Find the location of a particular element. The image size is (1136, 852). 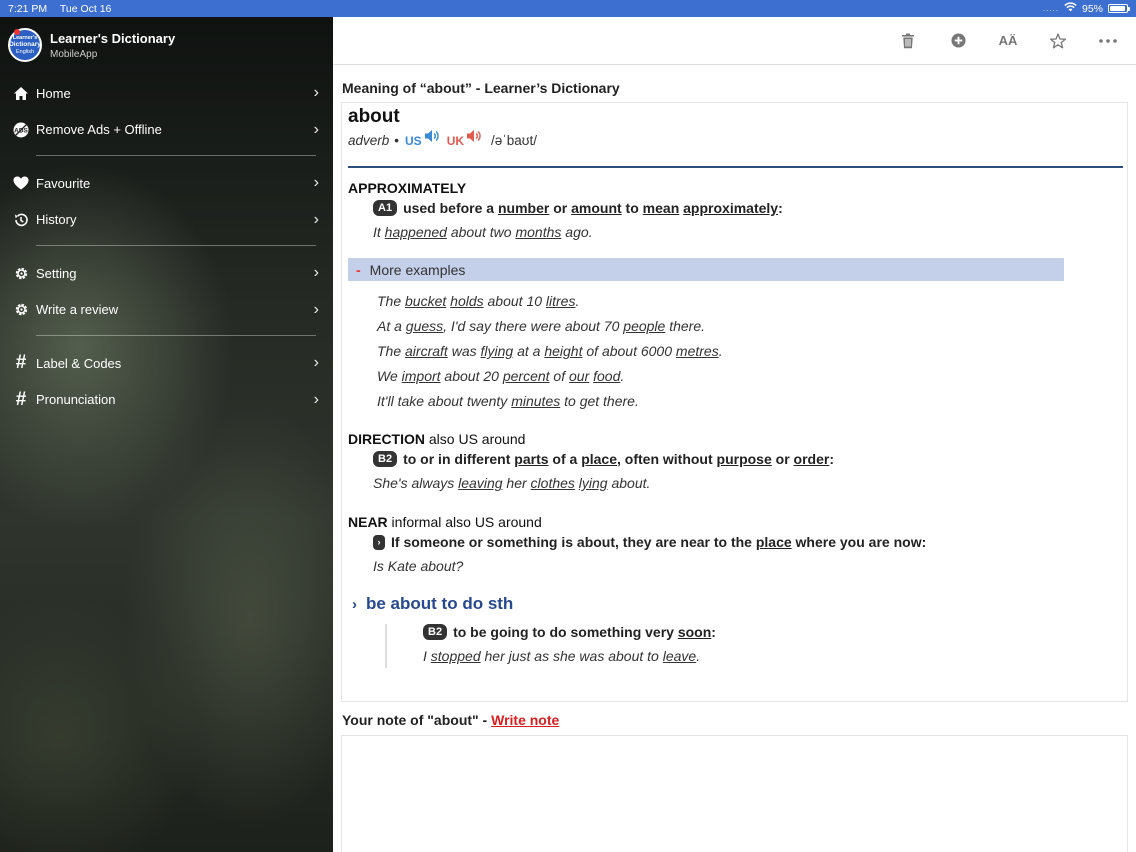

menu-label: Favourite is located at coordinates (63, 183).